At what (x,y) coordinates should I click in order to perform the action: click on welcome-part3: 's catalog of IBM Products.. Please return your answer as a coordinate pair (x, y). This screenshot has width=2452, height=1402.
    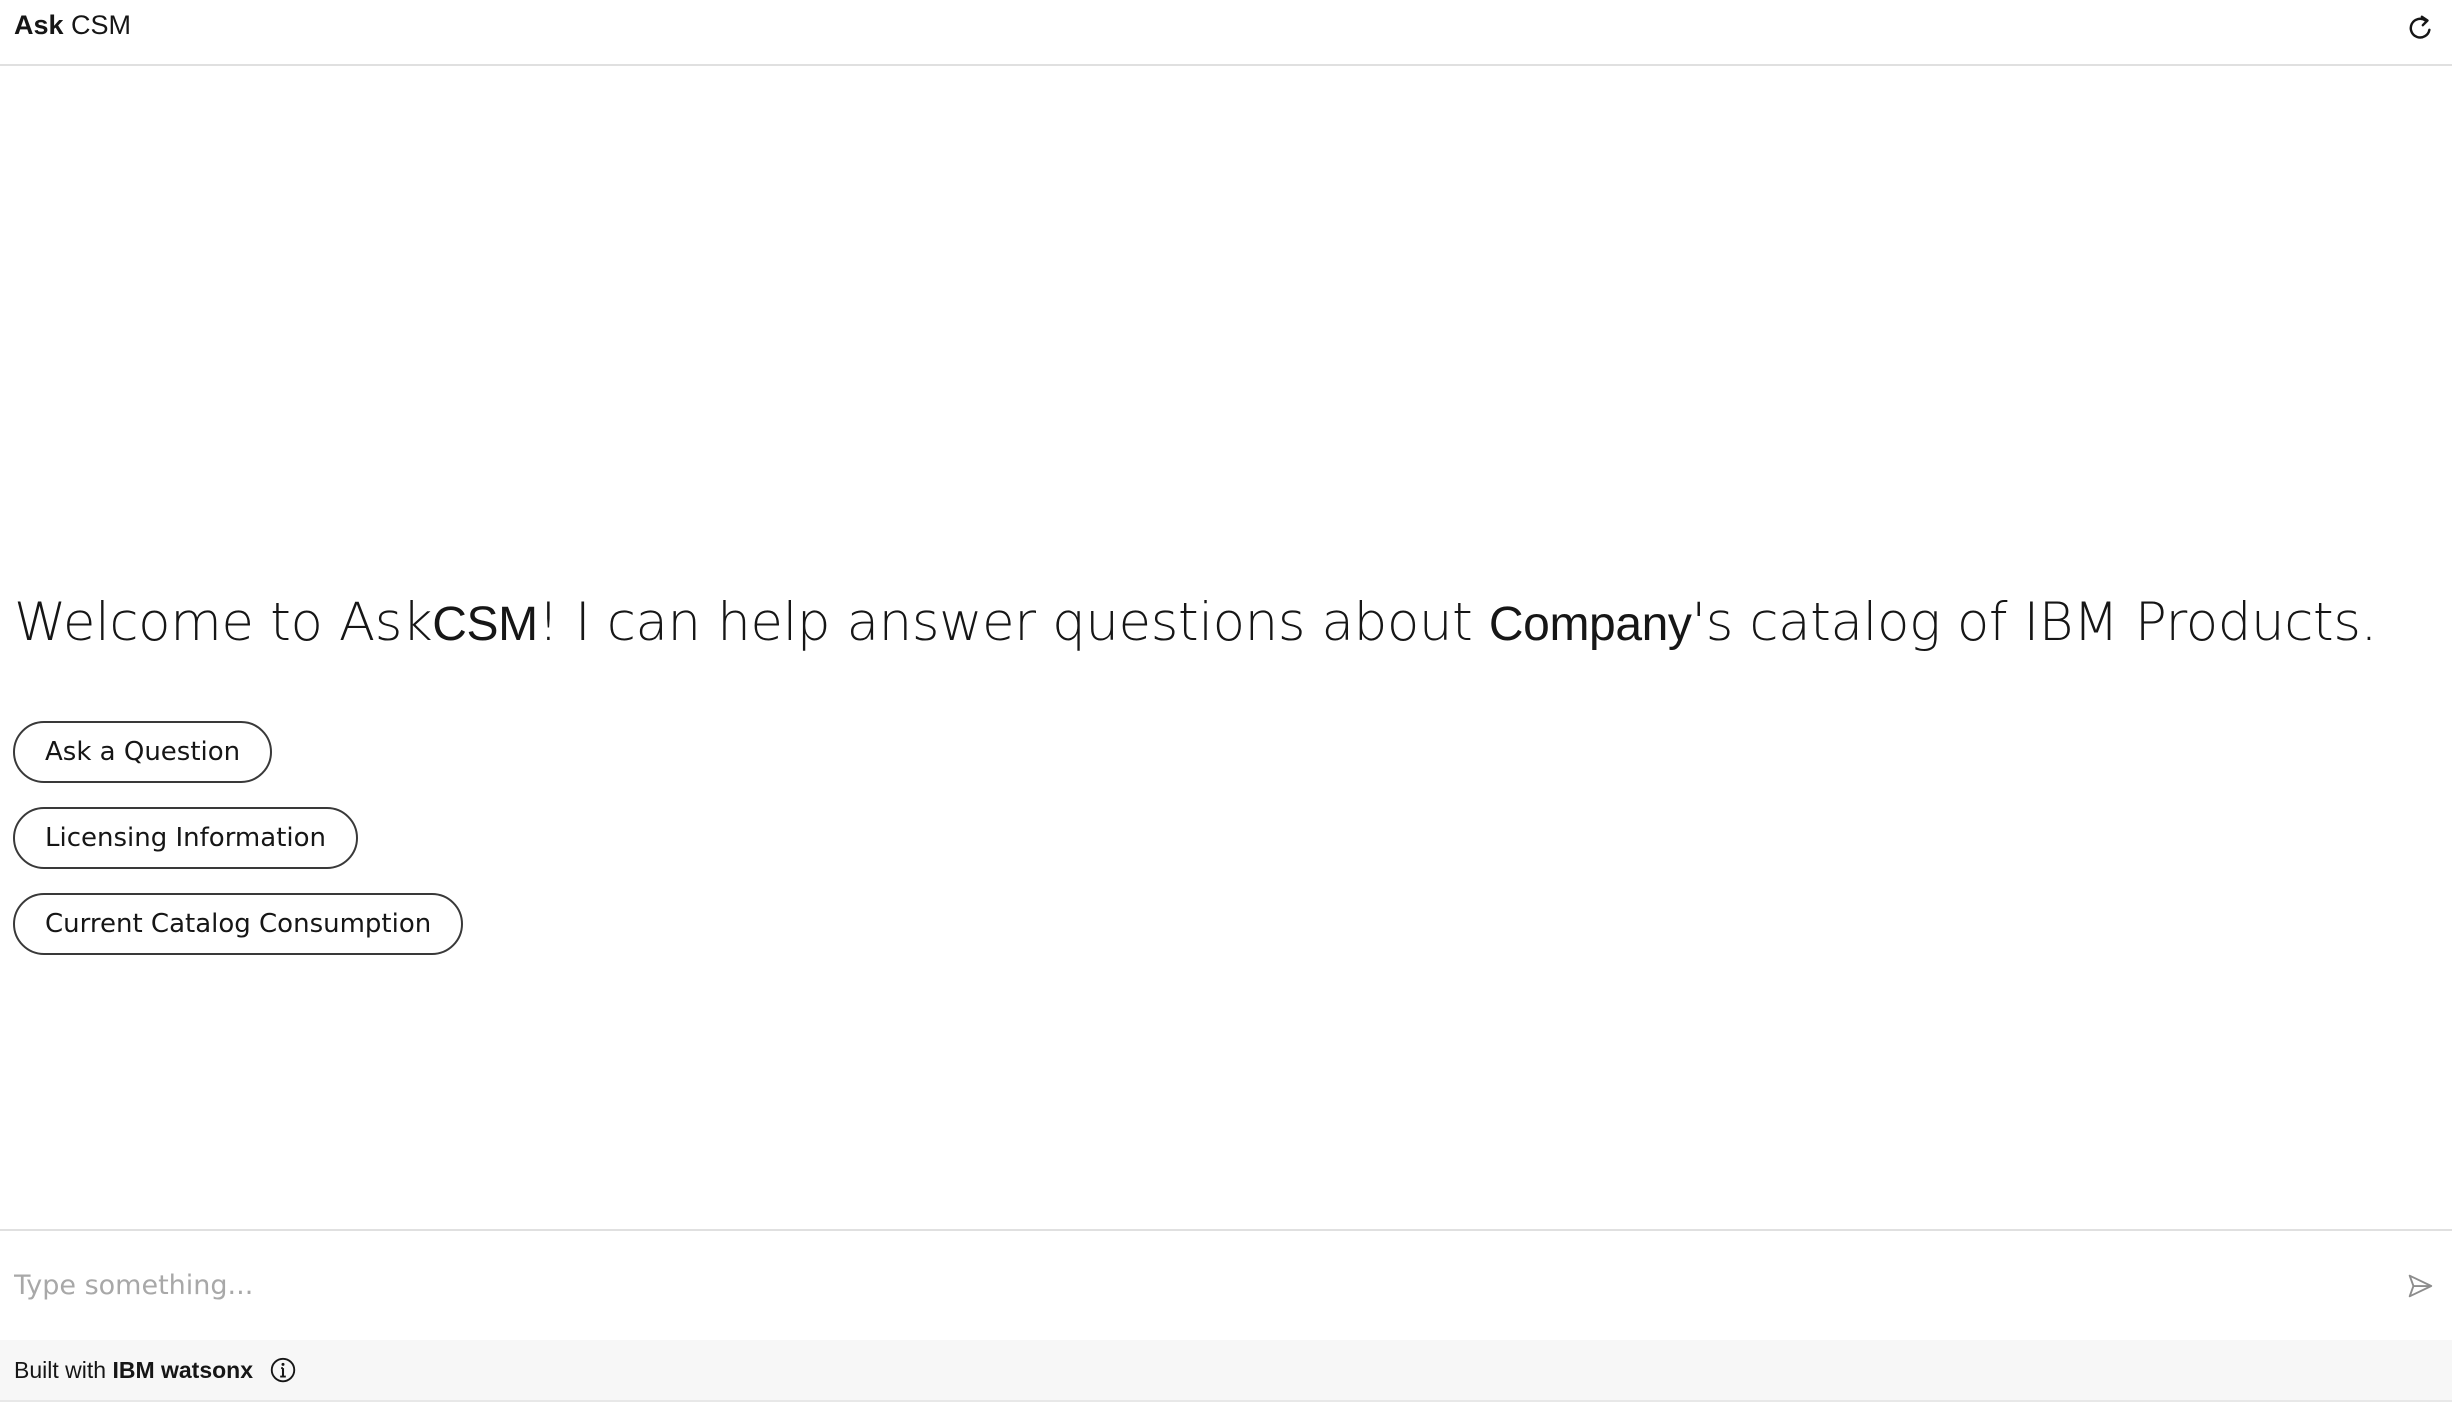
    Looking at the image, I should click on (2034, 622).